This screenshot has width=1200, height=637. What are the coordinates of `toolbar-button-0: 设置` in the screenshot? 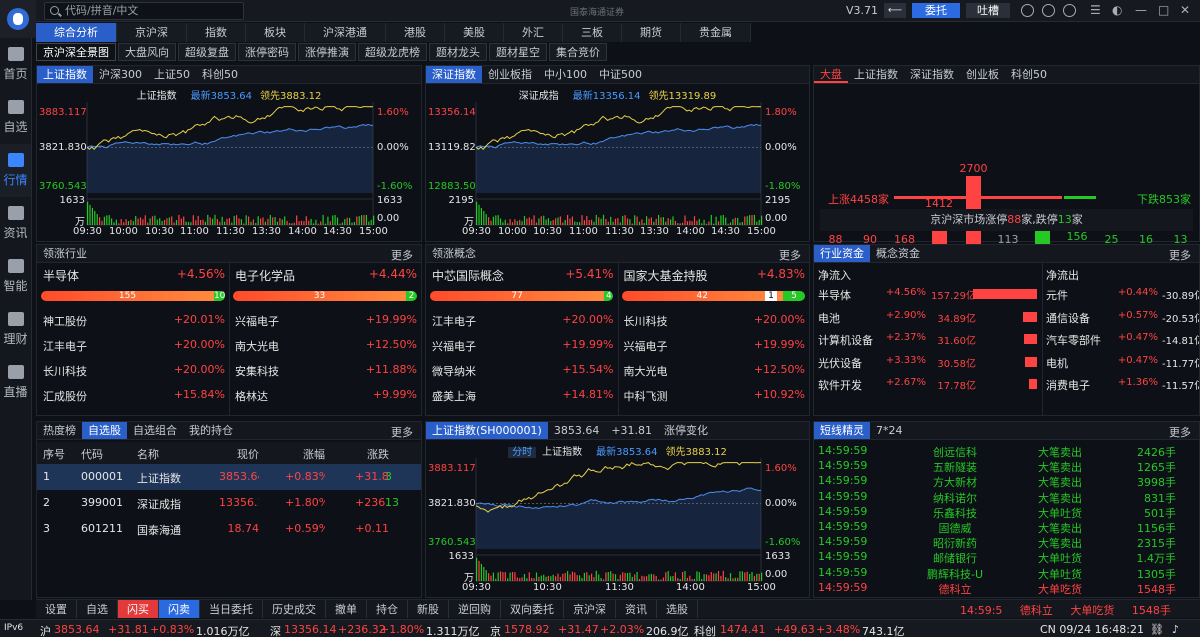 It's located at (56, 609).